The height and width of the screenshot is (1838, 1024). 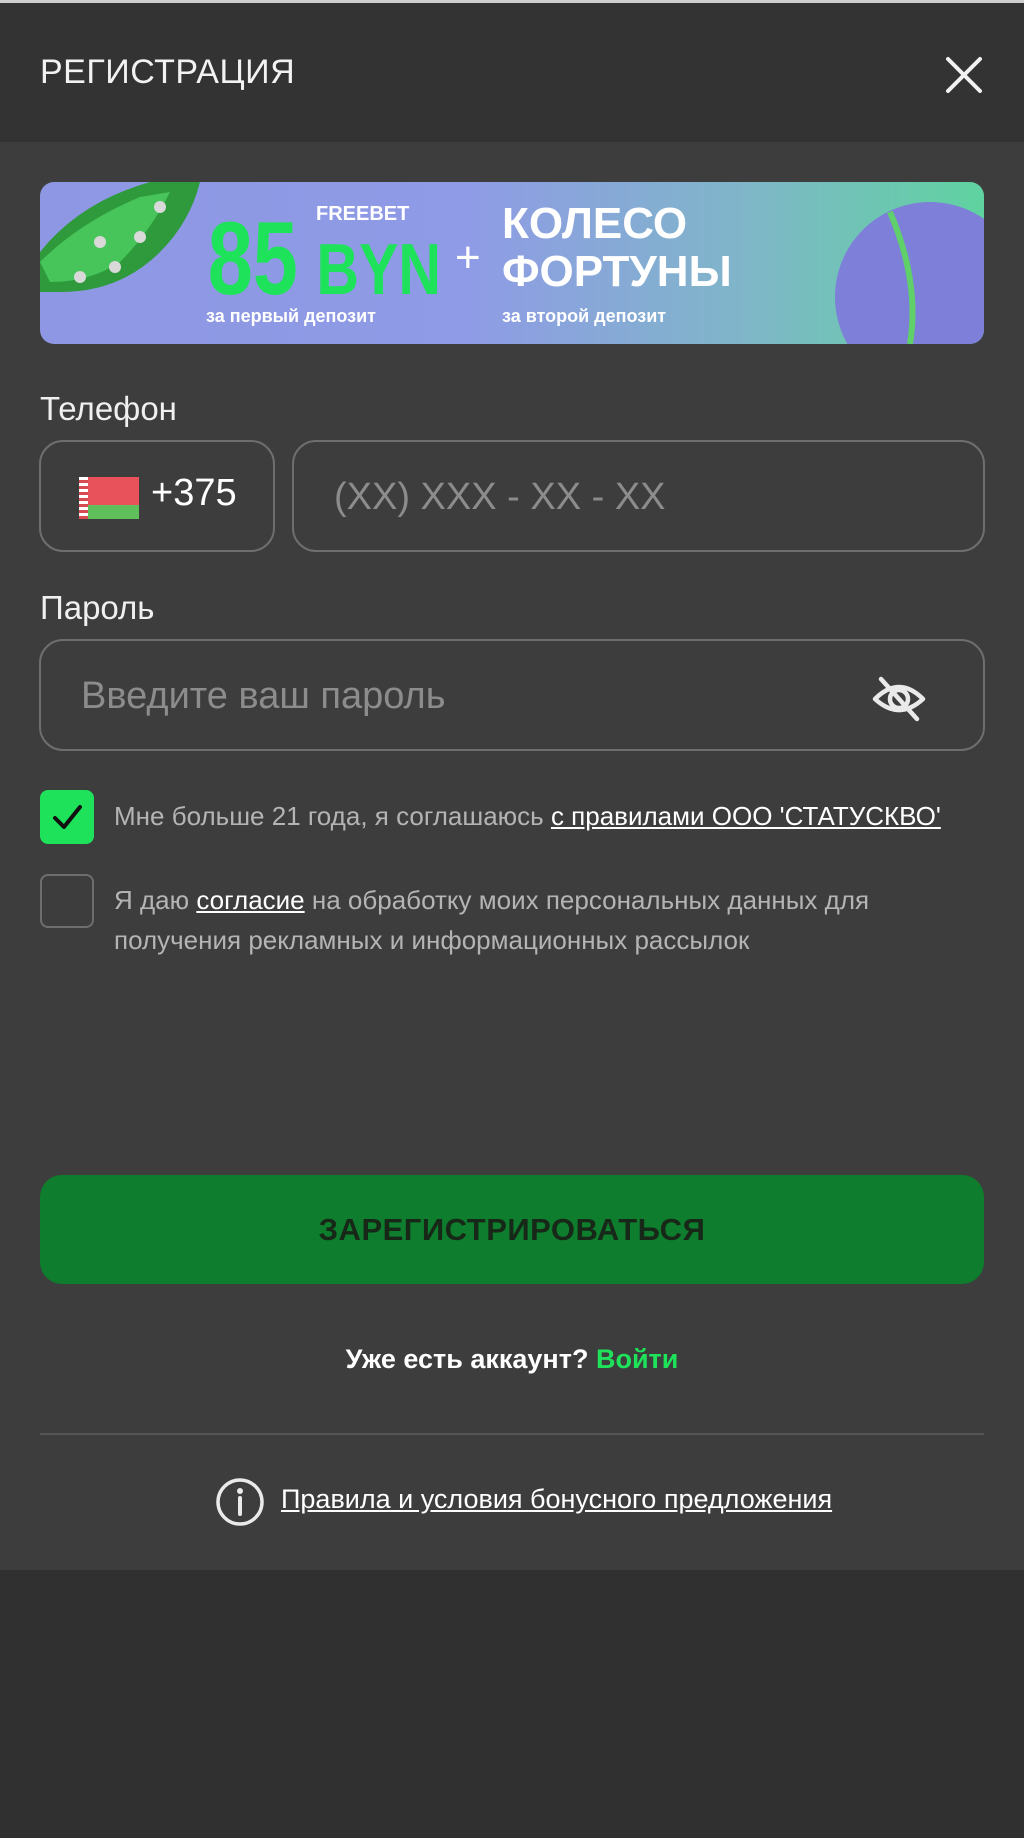 I want to click on header: РЕГИСТРАЦИЯ, so click(x=512, y=72).